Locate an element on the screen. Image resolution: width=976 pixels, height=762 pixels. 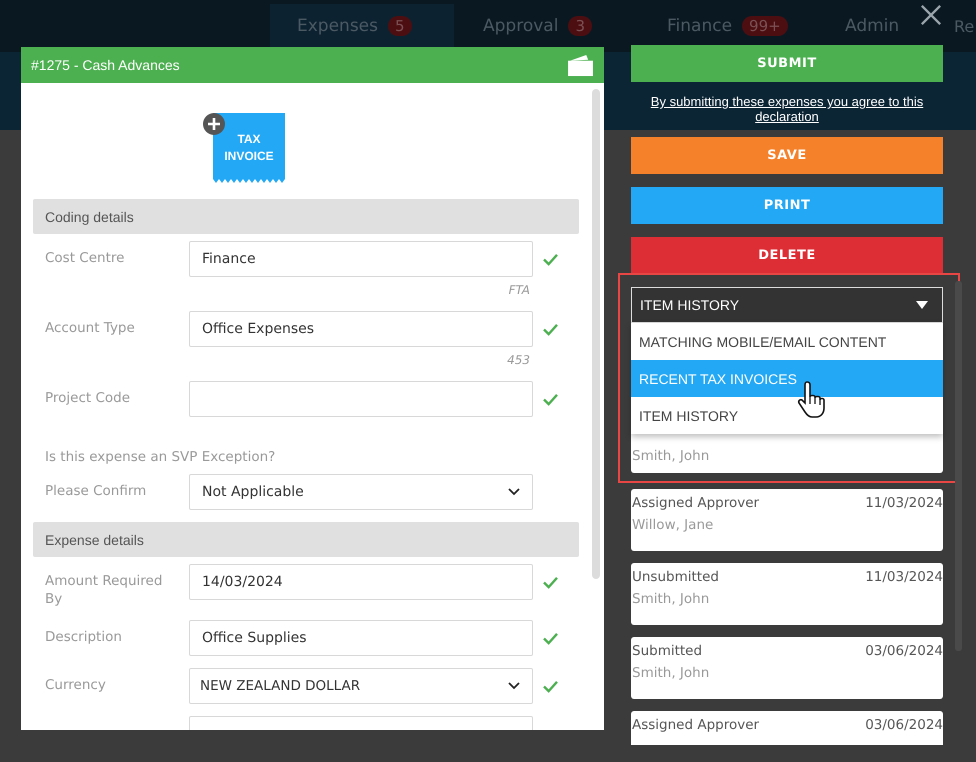
select-field: NEW ZEALAND DOLLAR is located at coordinates (361, 686).